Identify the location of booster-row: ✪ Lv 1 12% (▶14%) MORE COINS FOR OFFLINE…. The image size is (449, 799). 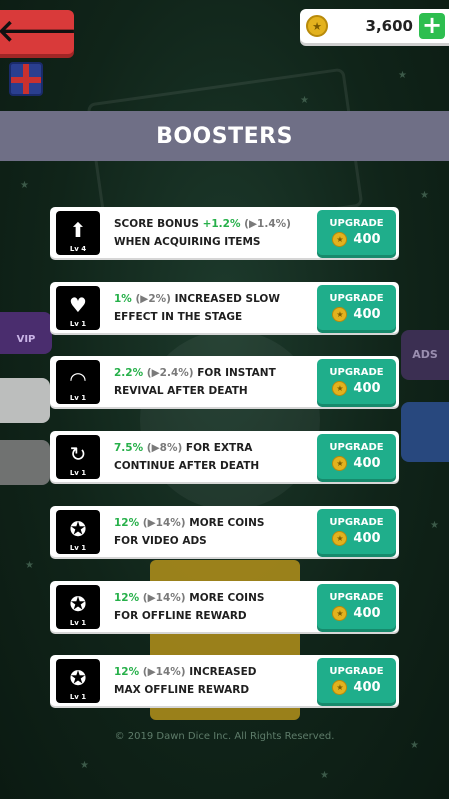
(224, 606).